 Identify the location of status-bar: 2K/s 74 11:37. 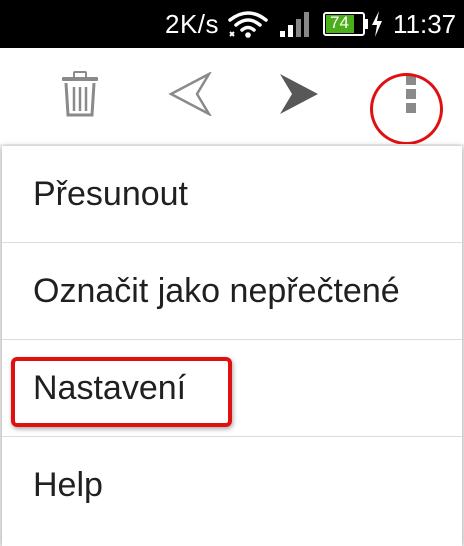
(232, 24).